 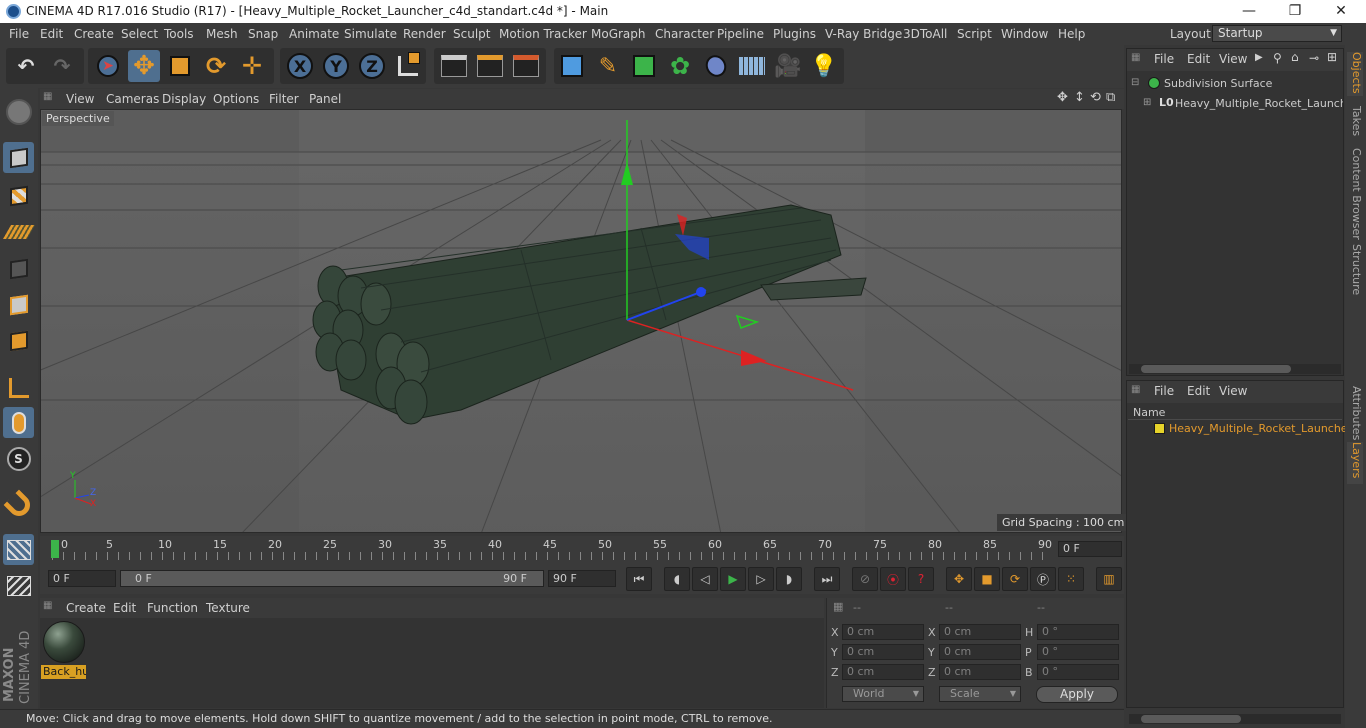 I want to click on link-icon: ⊸, so click(x=1314, y=58).